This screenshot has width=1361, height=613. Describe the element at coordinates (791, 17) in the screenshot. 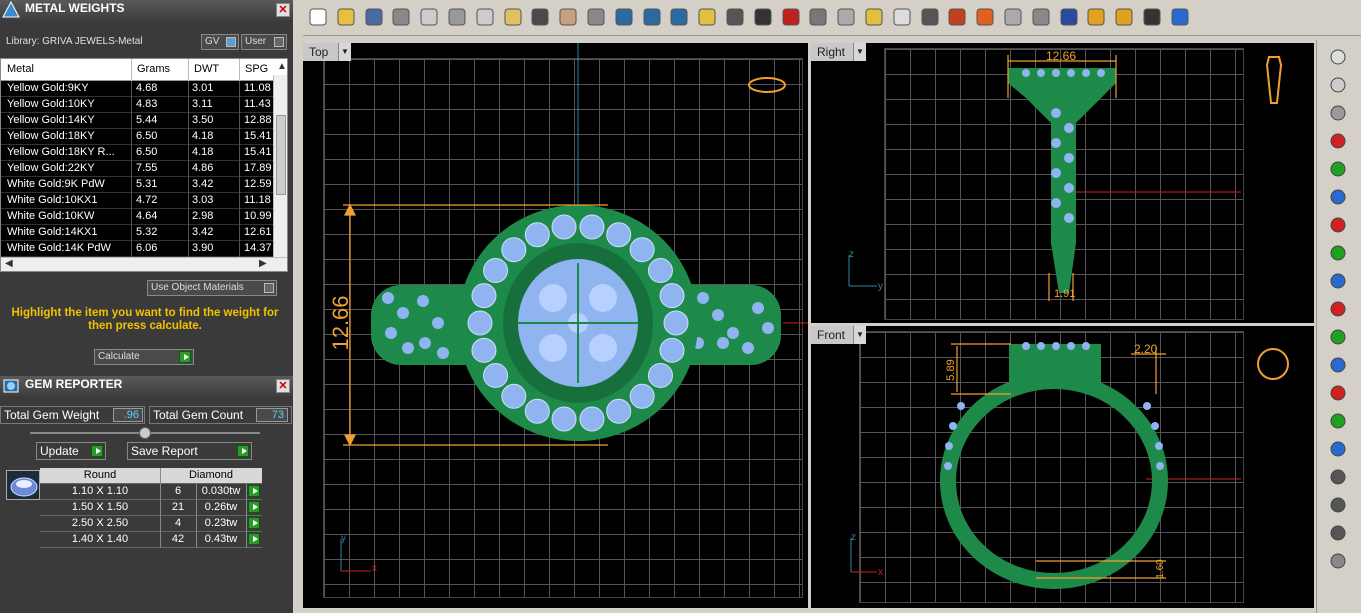

I see `car-icon` at that location.